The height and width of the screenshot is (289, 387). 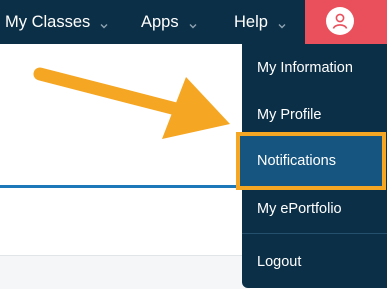 What do you see at coordinates (305, 67) in the screenshot?
I see `menu-item-label: My Information` at bounding box center [305, 67].